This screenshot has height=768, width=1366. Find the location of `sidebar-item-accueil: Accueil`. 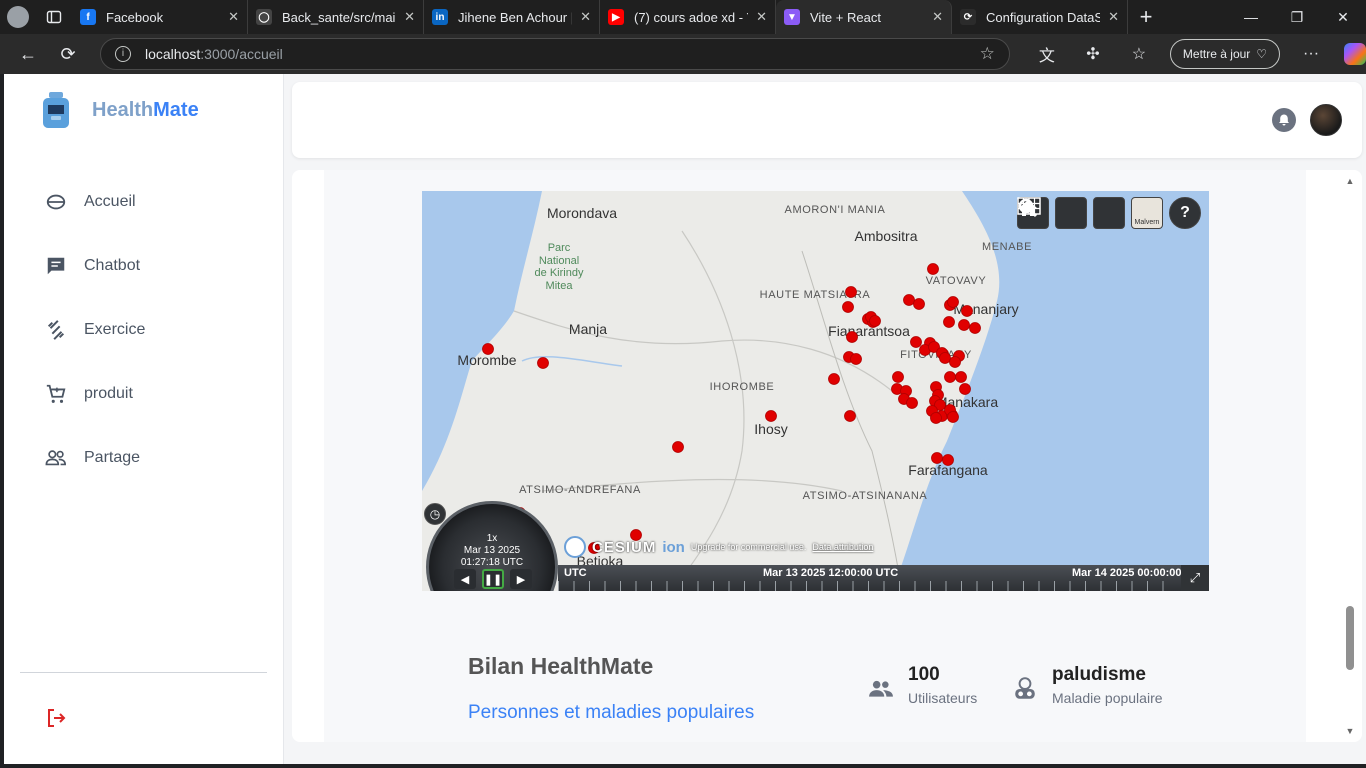

sidebar-item-accueil: Accueil is located at coordinates (94, 202).